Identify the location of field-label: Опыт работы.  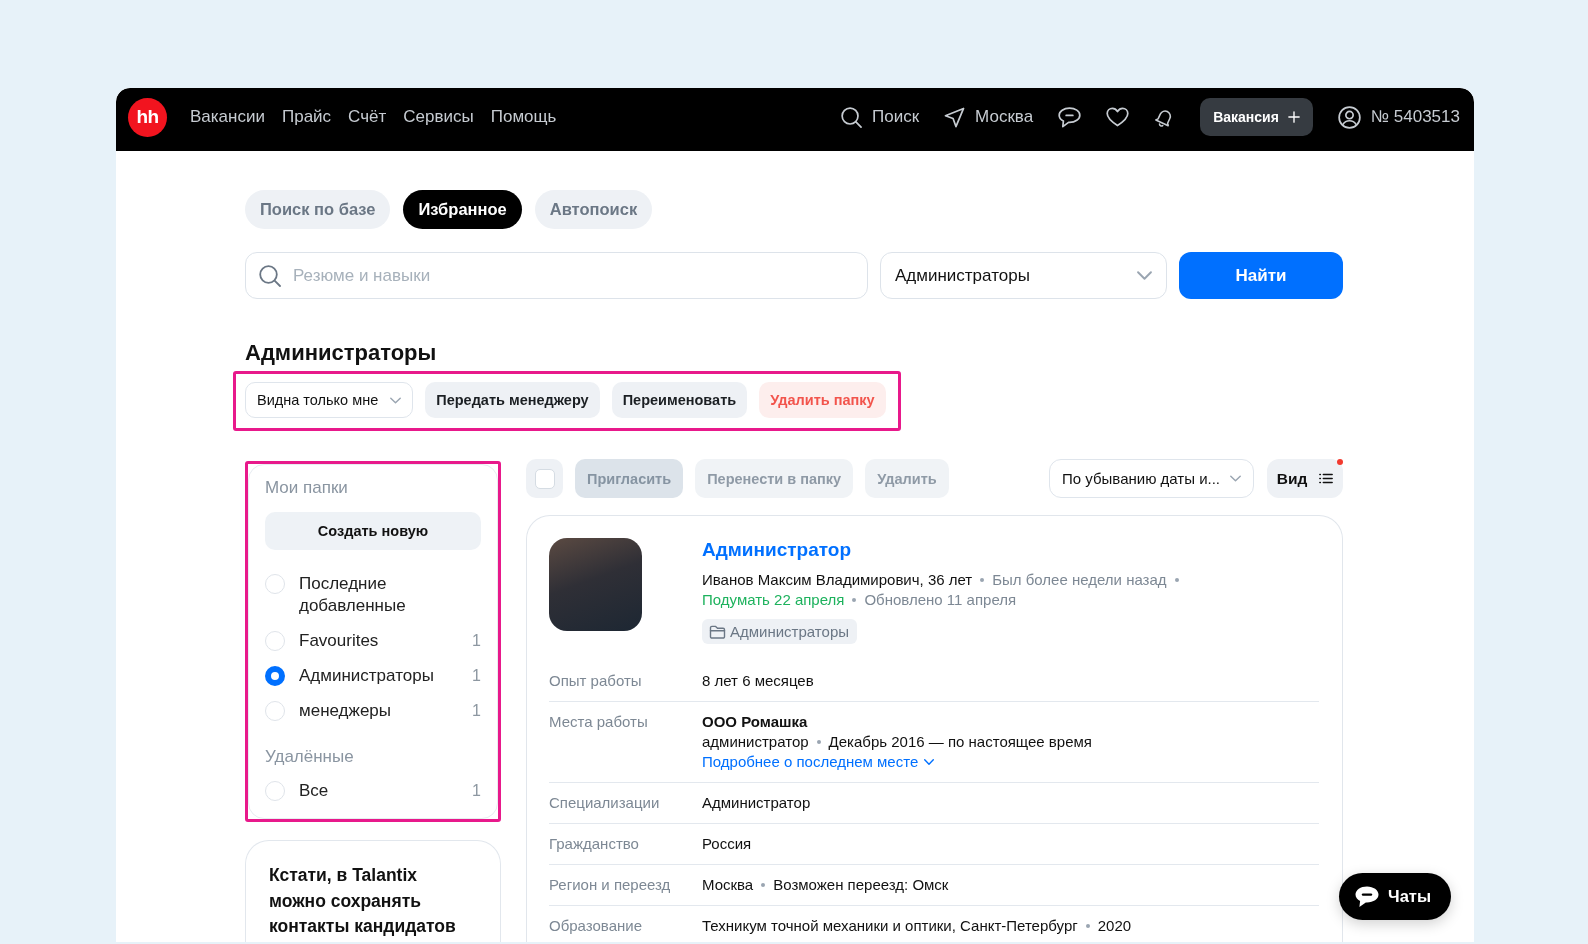
(596, 681).